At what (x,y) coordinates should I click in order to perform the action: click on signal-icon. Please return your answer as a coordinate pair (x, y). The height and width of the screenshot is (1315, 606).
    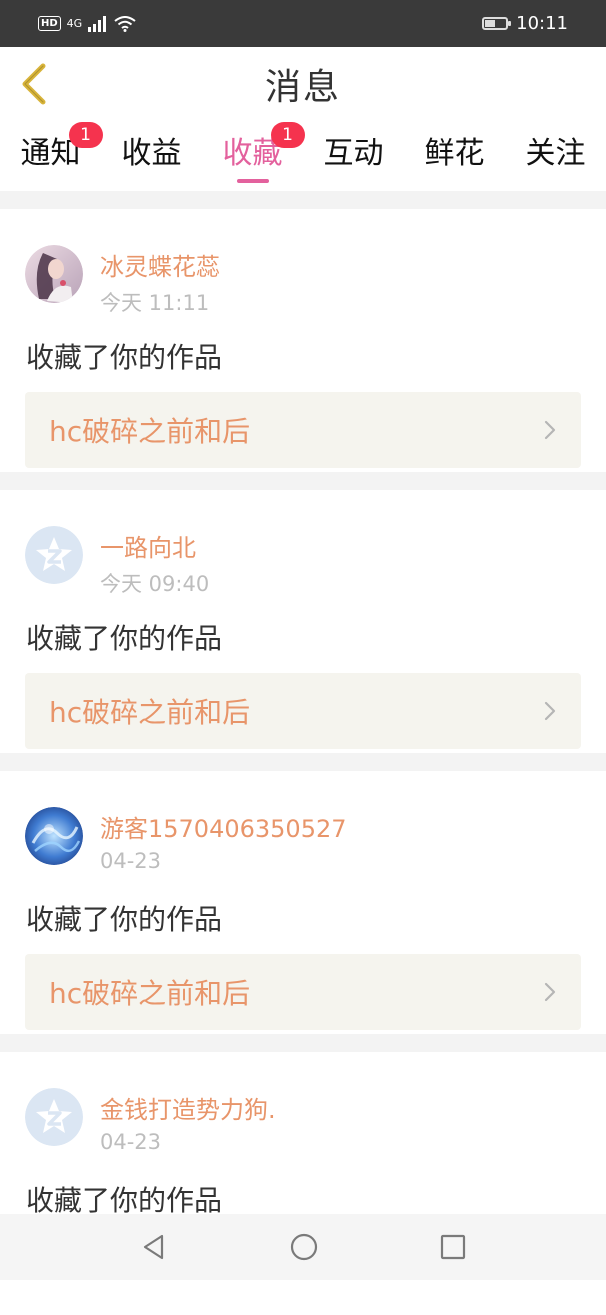
    Looking at the image, I should click on (98, 24).